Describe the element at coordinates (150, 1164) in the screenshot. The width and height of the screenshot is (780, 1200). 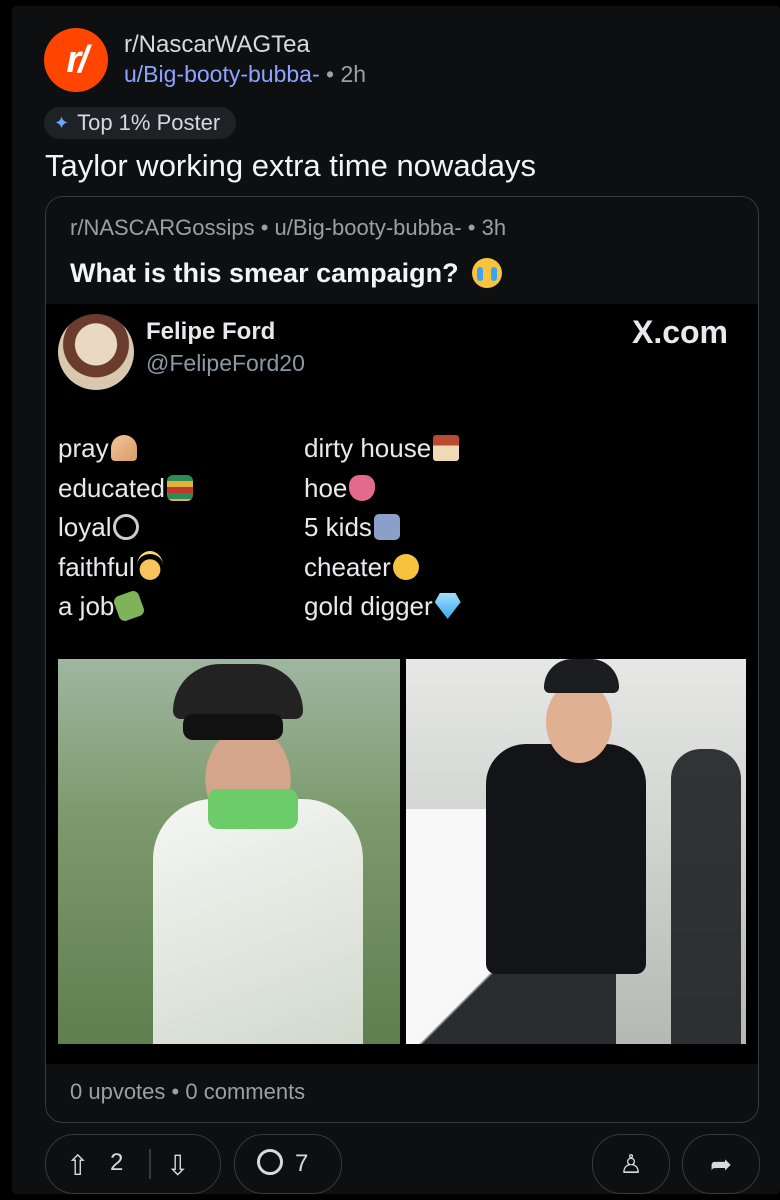
I see `divider` at that location.